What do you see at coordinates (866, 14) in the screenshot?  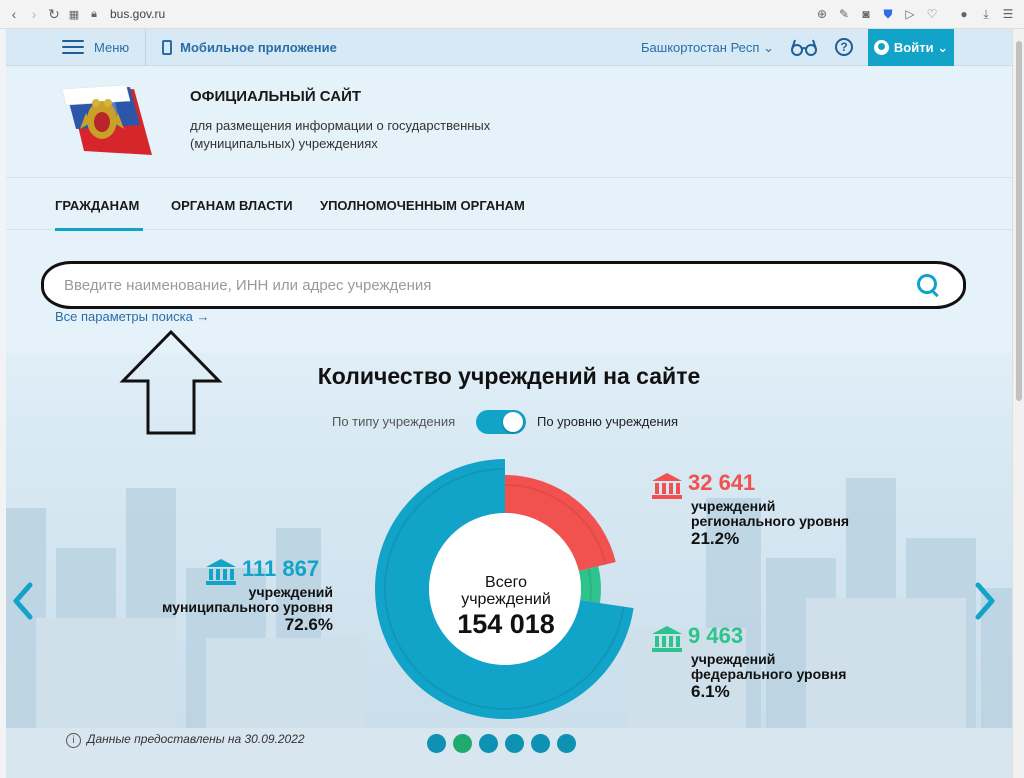 I see `camera-icon: ◙` at bounding box center [866, 14].